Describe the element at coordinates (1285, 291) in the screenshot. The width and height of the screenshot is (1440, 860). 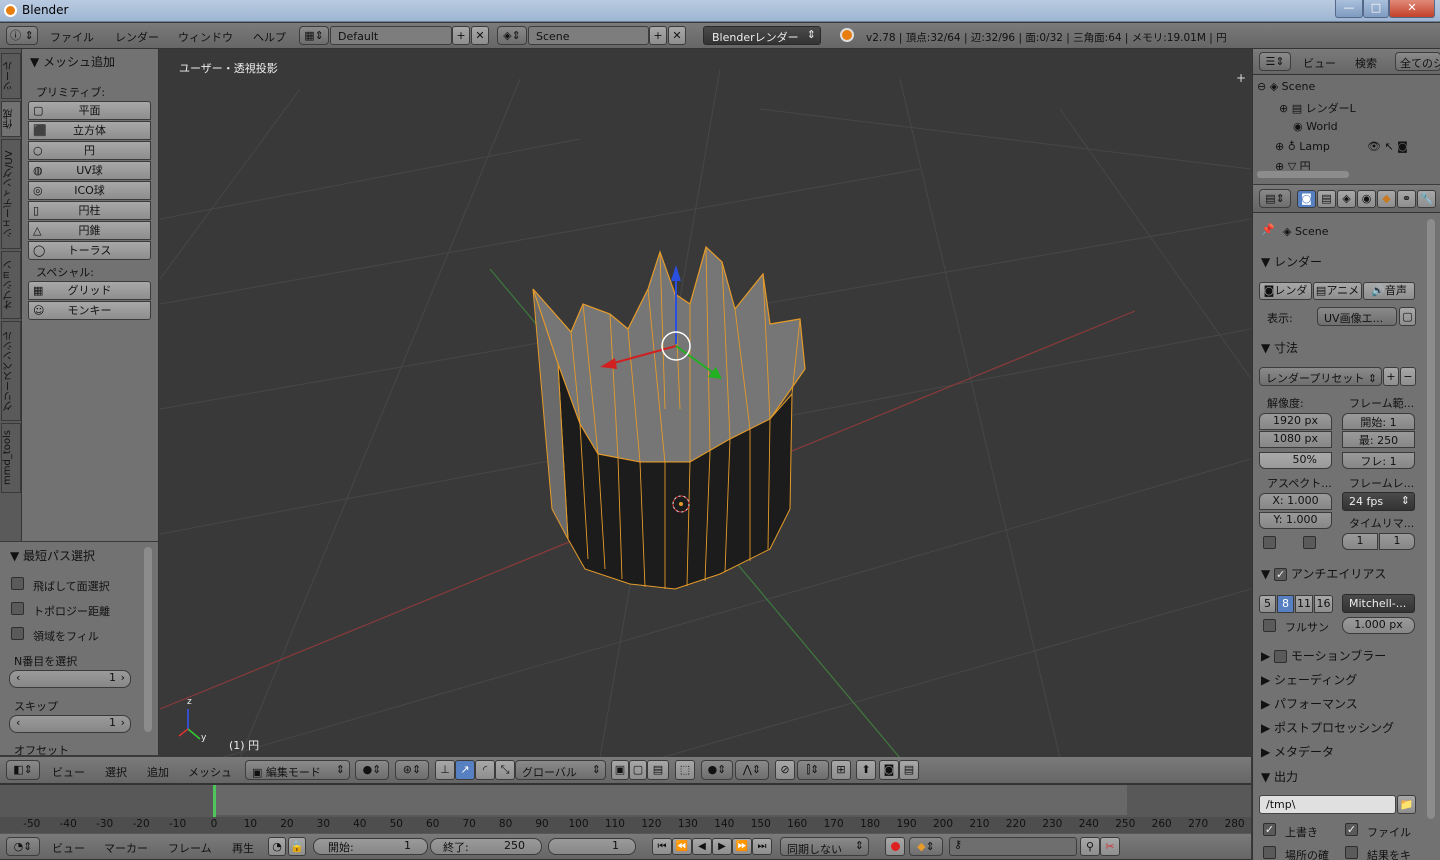
I see `render-still-props-button: ◙レンダ` at that location.